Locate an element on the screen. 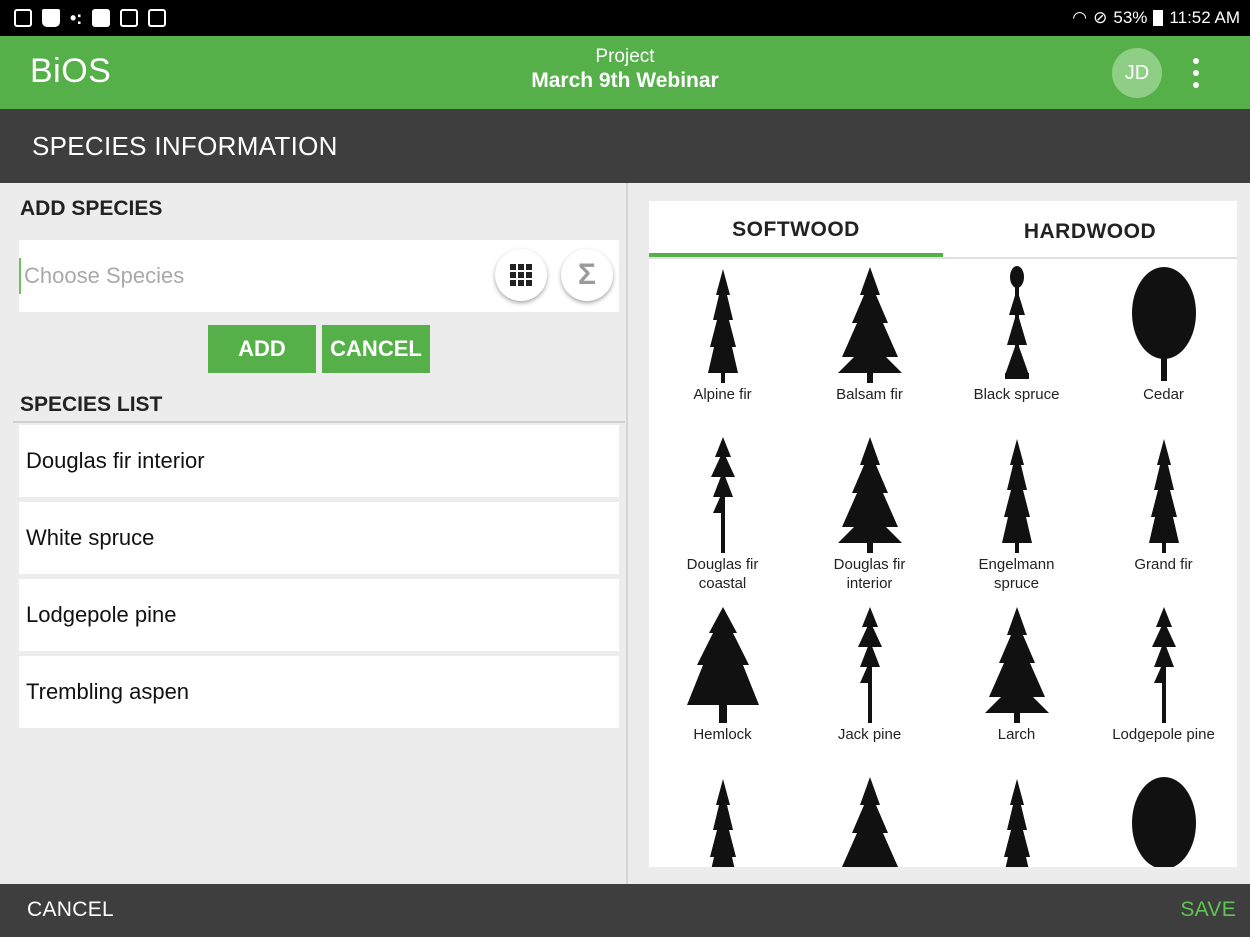 The height and width of the screenshot is (937, 1250). tree-option: Alpine fir is located at coordinates (722, 346).